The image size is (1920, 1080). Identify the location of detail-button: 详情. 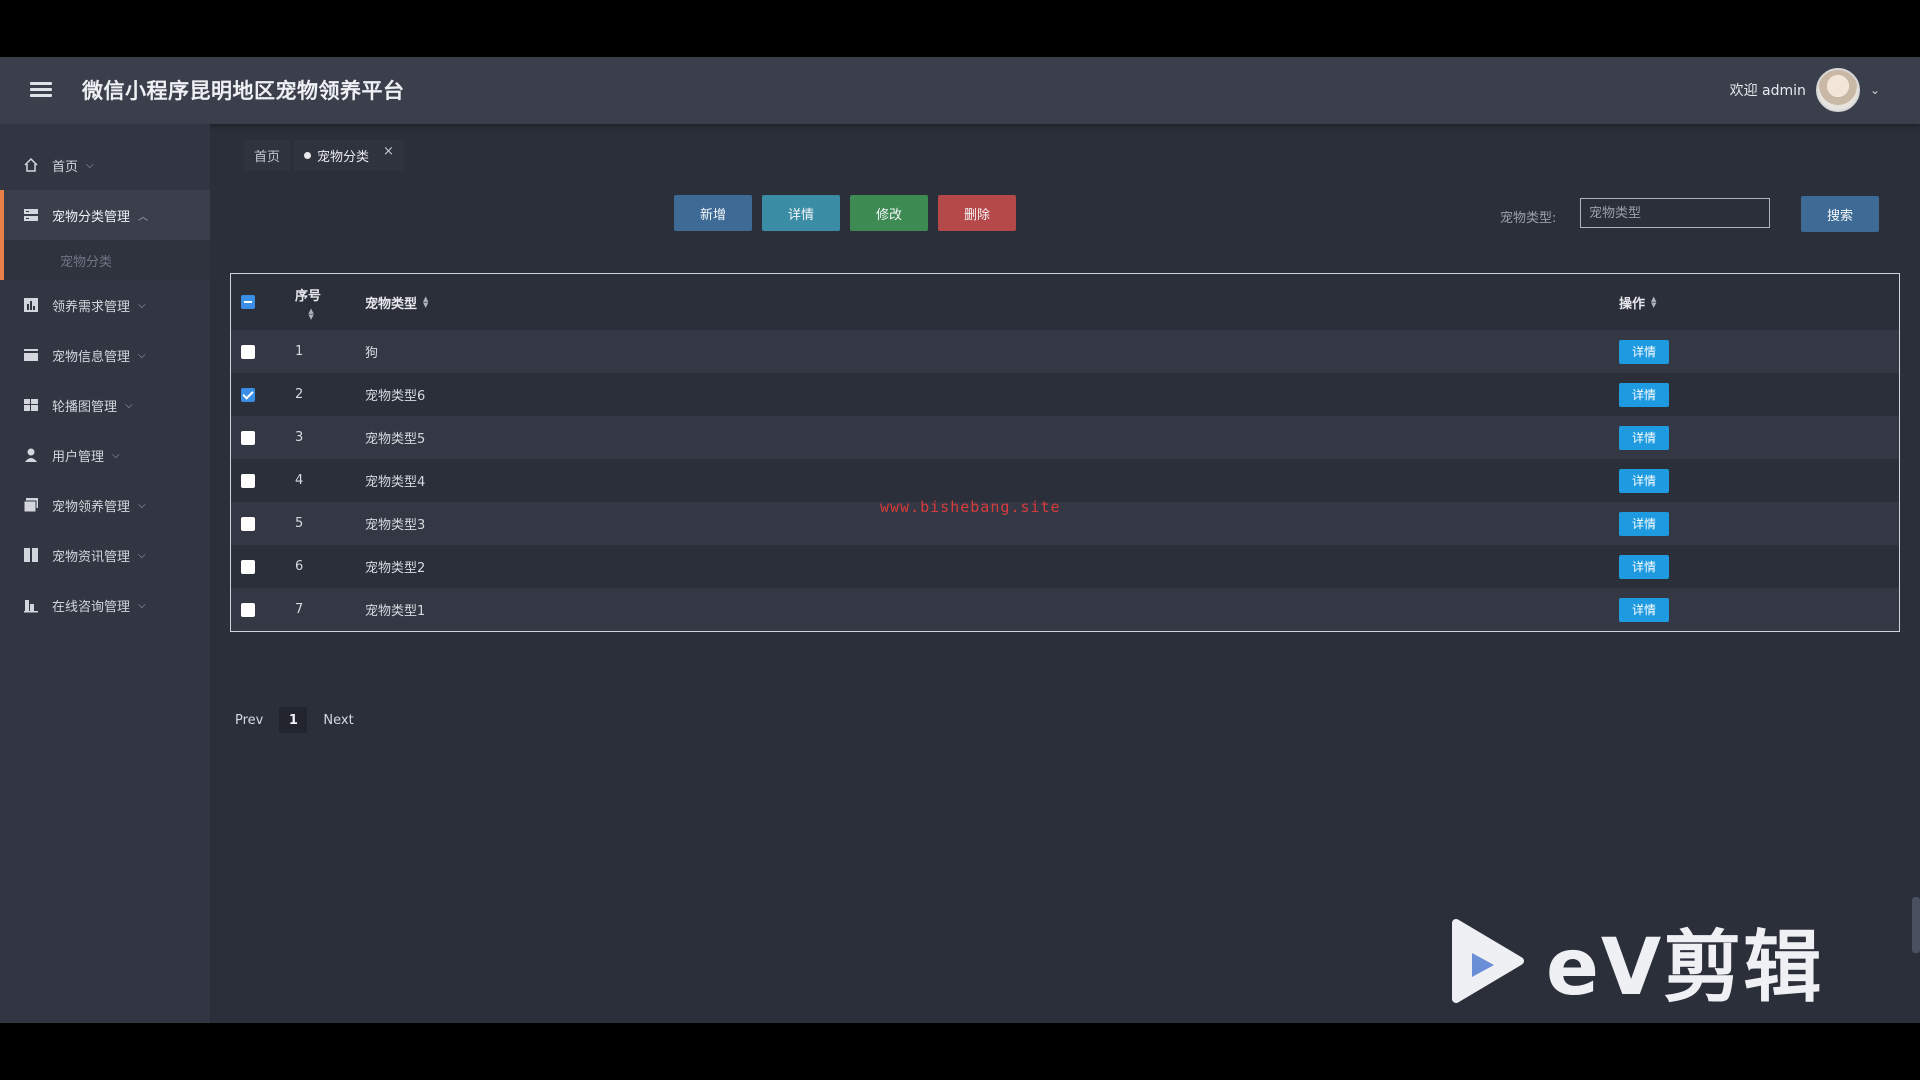
(801, 213).